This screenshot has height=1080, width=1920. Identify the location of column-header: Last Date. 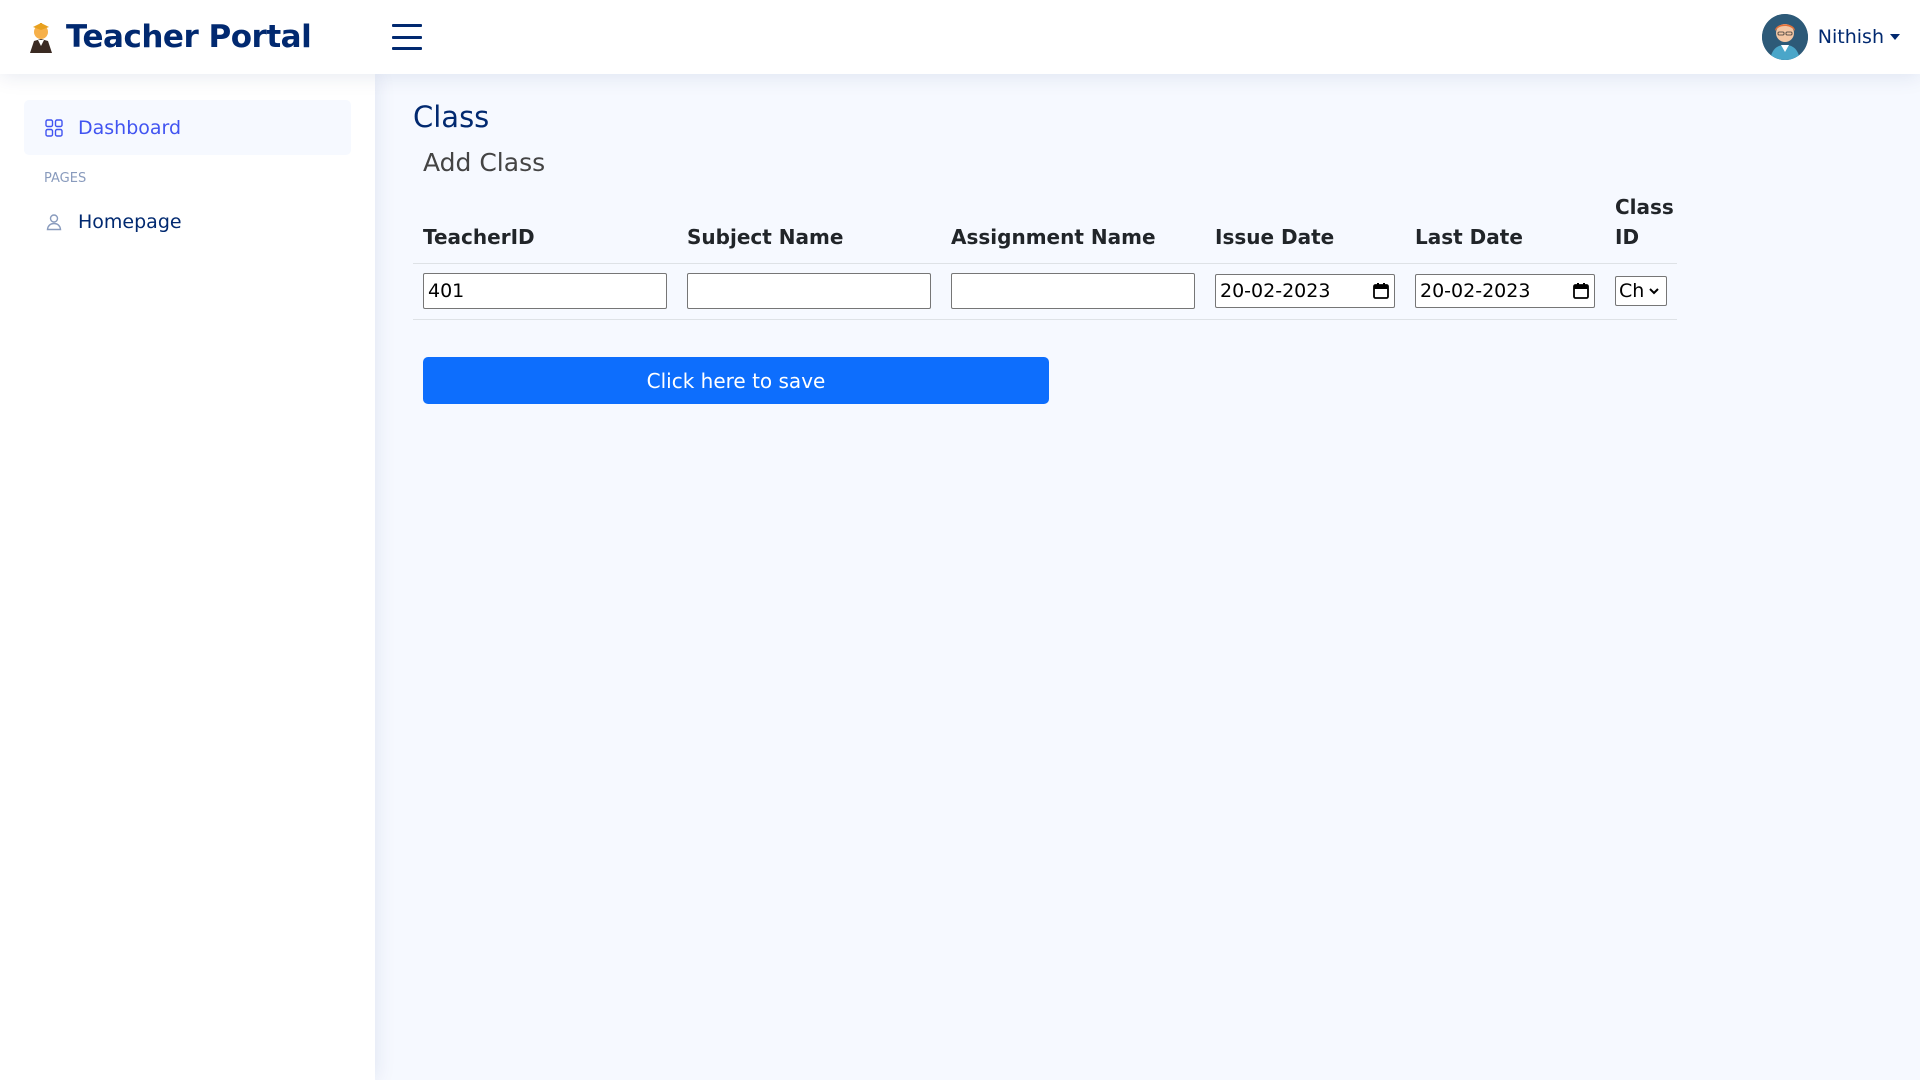
(1505, 223).